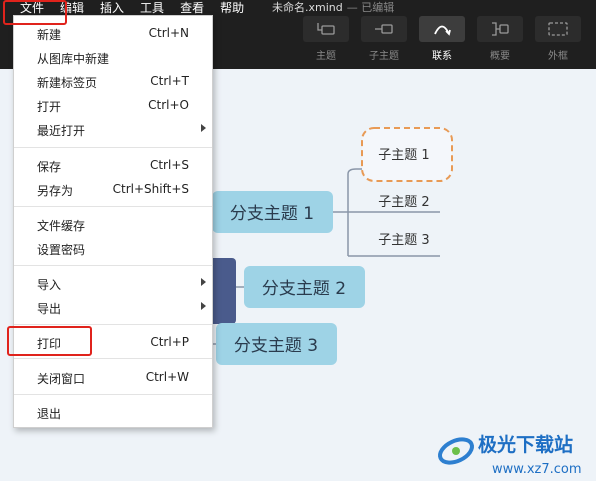 This screenshot has width=596, height=481. Describe the element at coordinates (113, 248) in the screenshot. I see `menu-item-set-password: 设置密码` at that location.